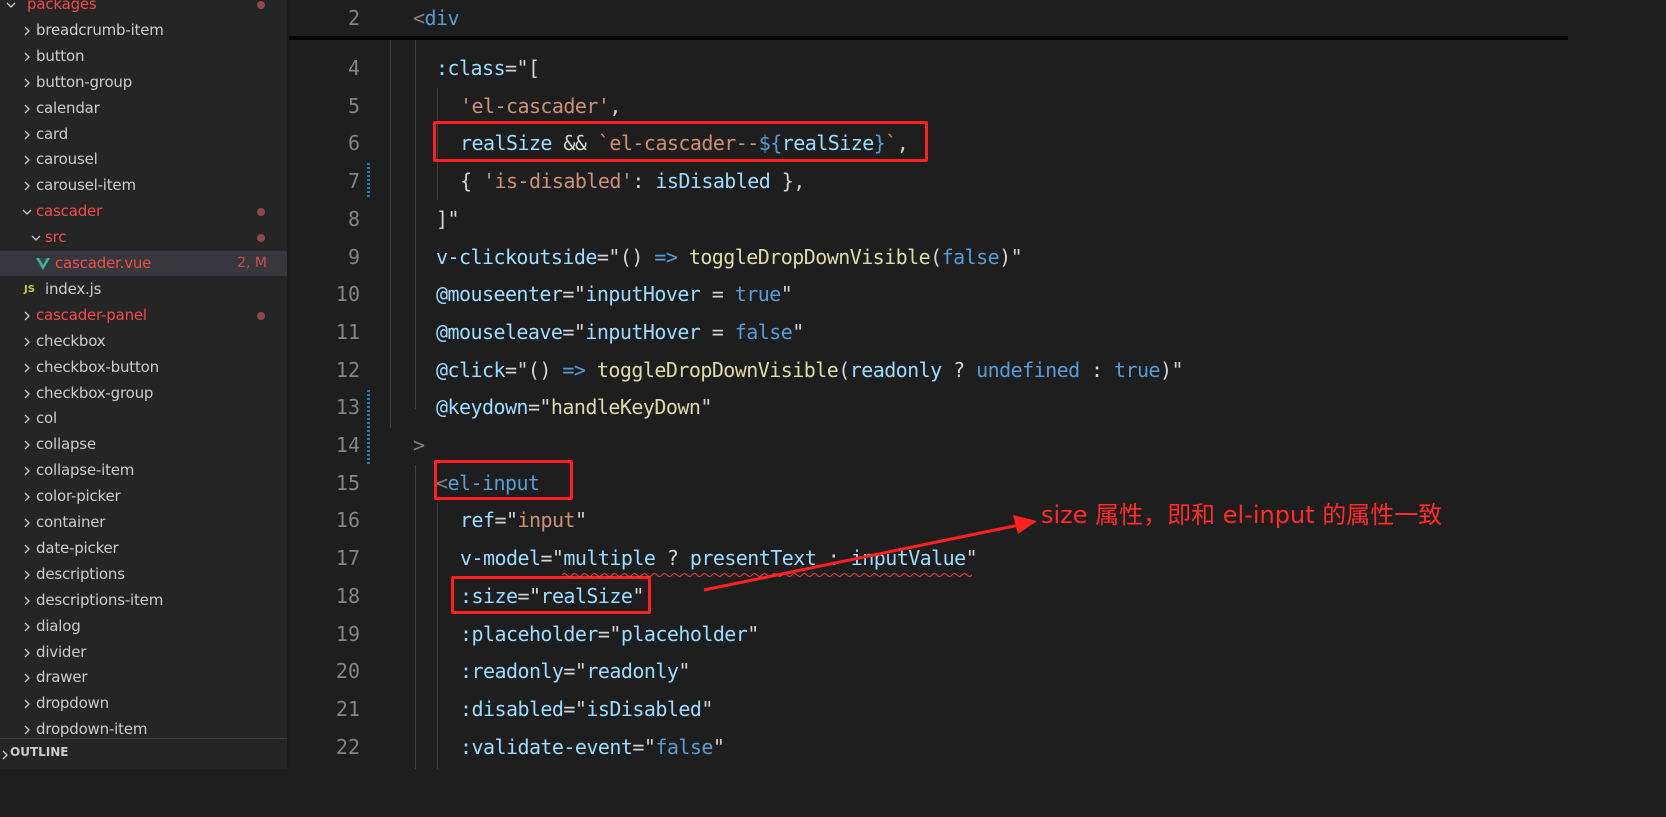 The image size is (1666, 817). What do you see at coordinates (546, 746) in the screenshot?
I see `code-token: :validate-event` at bounding box center [546, 746].